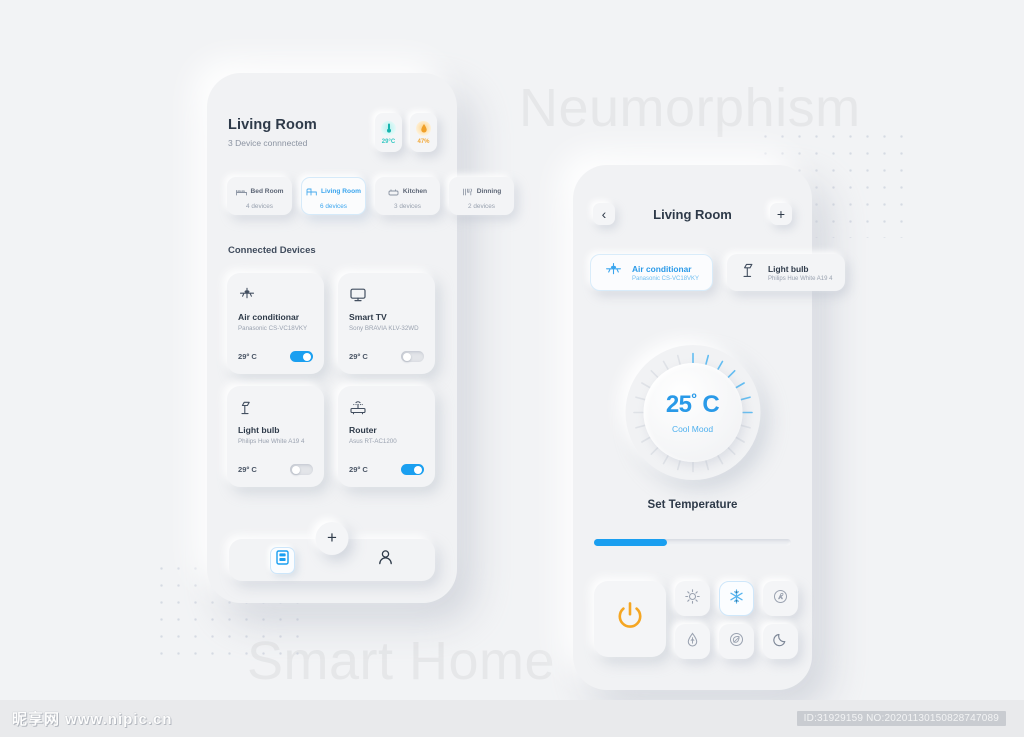 The width and height of the screenshot is (1024, 737). Describe the element at coordinates (423, 141) in the screenshot. I see `humidity-value: 47%` at that location.